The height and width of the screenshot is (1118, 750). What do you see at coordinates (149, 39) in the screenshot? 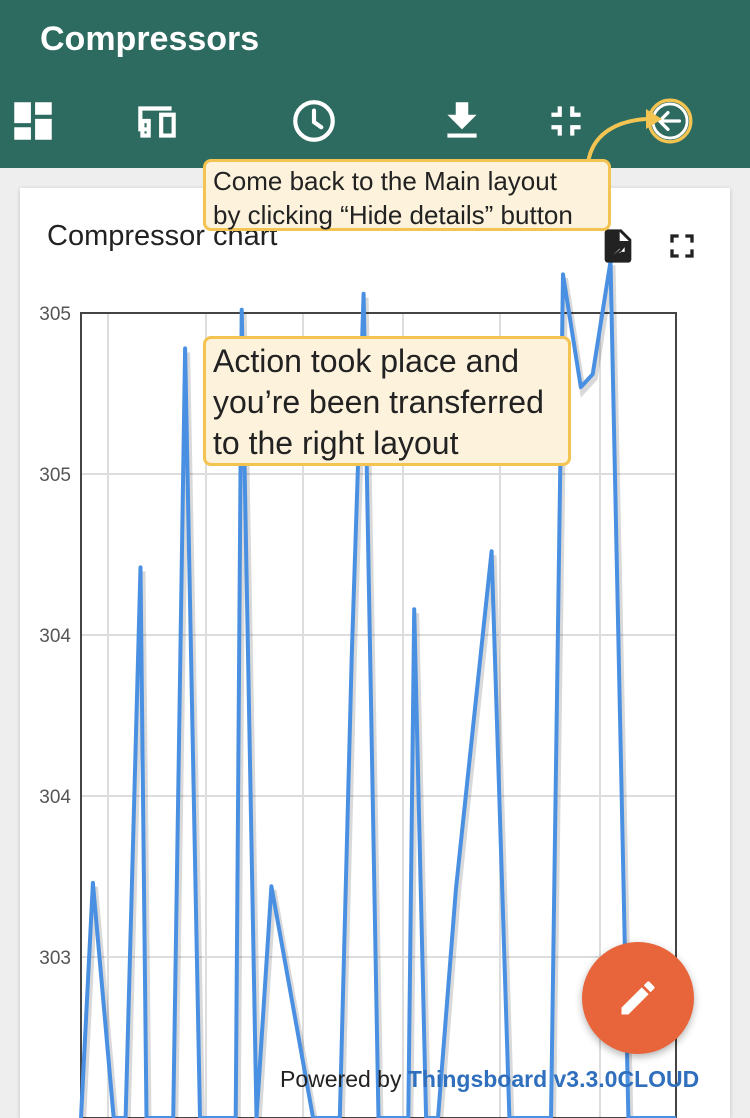
I see `page-title: Compressors` at bounding box center [149, 39].